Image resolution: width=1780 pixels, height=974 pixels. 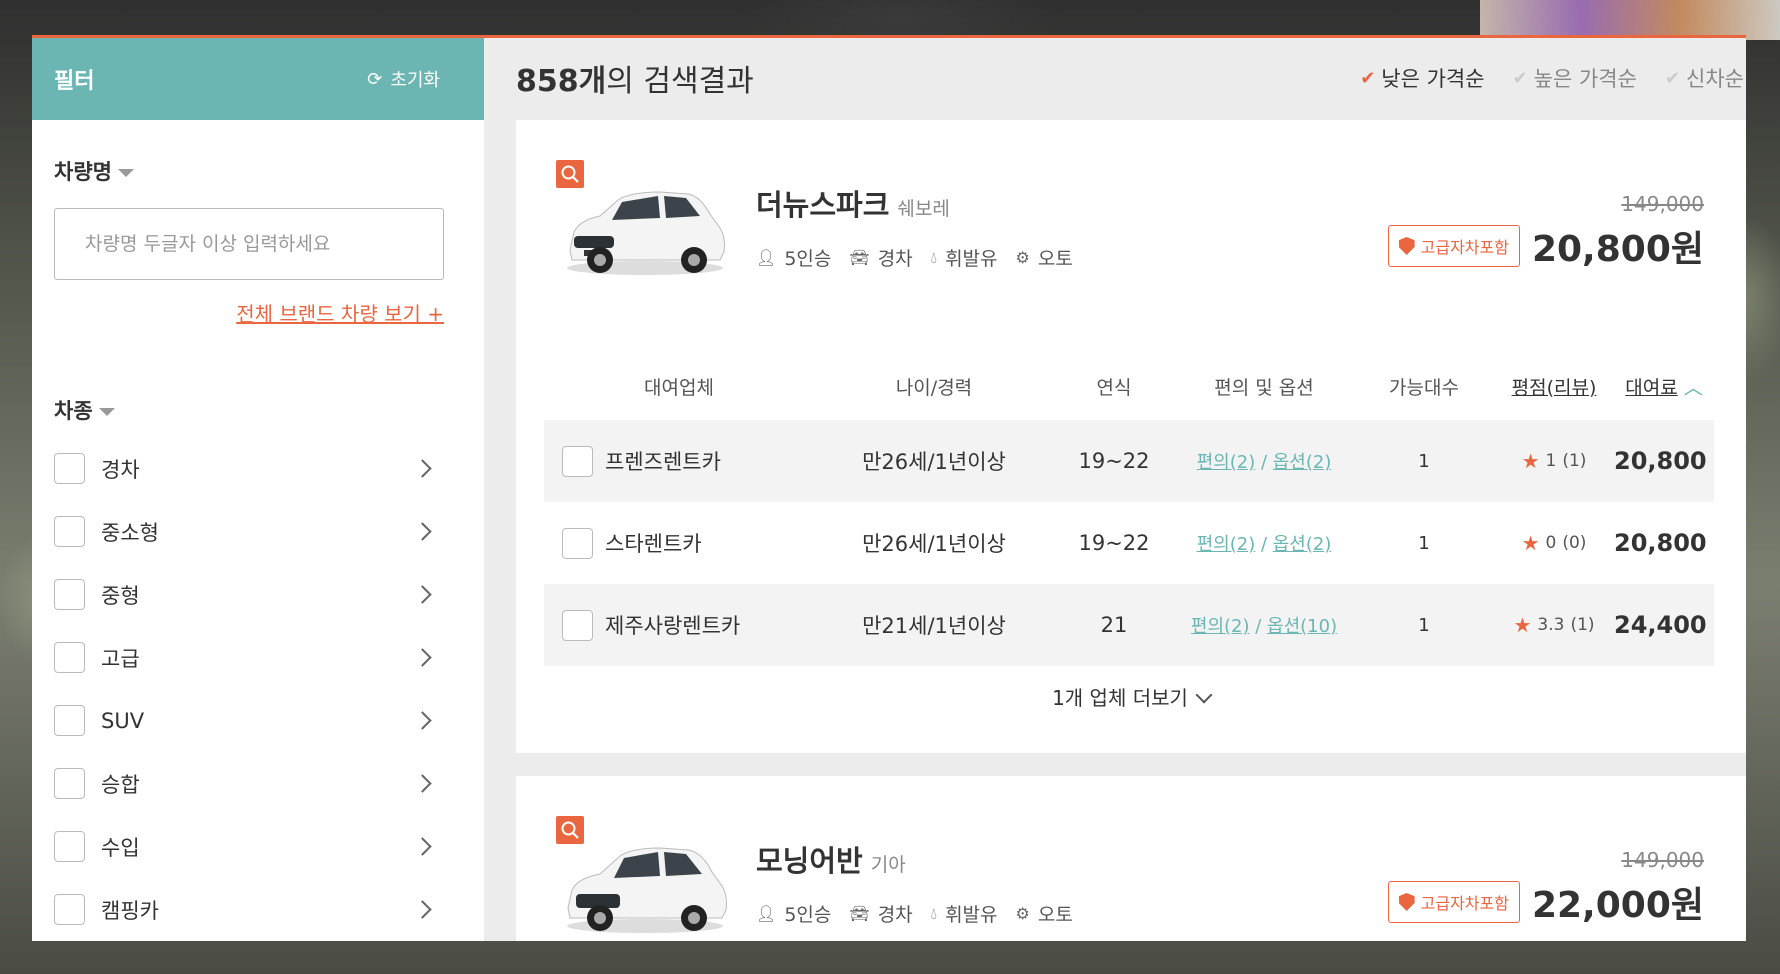 I want to click on car-type-item: 중소형, so click(x=243, y=531).